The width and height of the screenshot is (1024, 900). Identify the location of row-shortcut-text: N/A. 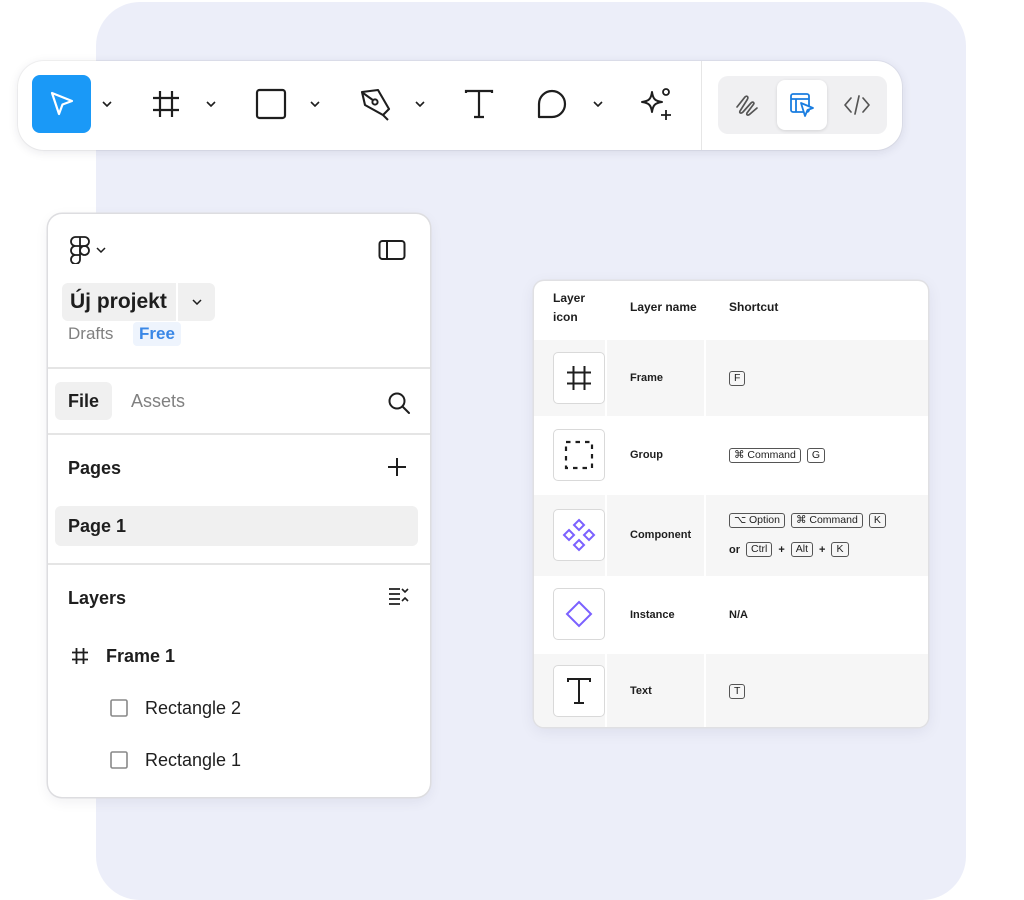
(738, 615).